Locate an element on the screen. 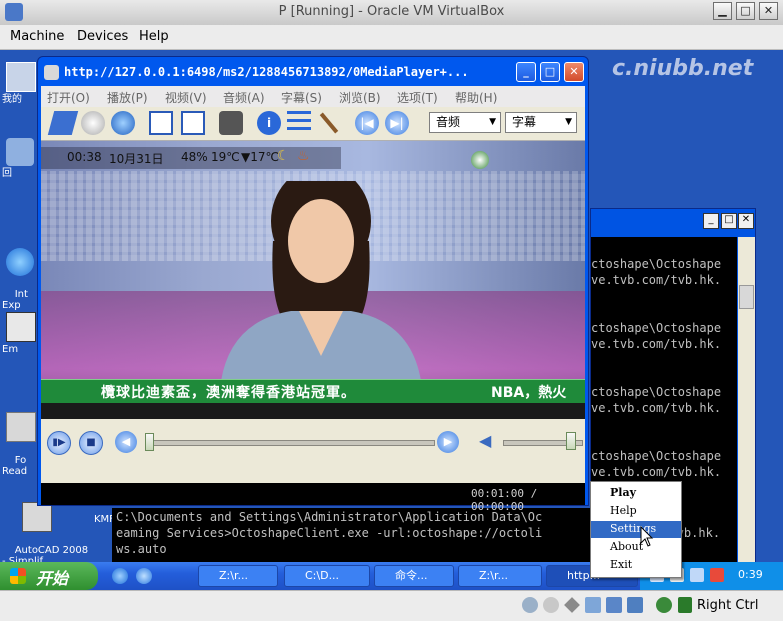 The image size is (783, 621). menu-item-help: Help is located at coordinates (636, 511).